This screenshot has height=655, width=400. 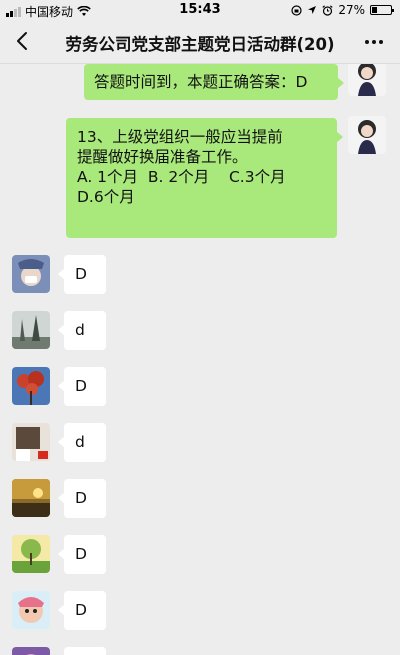 I want to click on battery-icon, so click(x=382, y=10).